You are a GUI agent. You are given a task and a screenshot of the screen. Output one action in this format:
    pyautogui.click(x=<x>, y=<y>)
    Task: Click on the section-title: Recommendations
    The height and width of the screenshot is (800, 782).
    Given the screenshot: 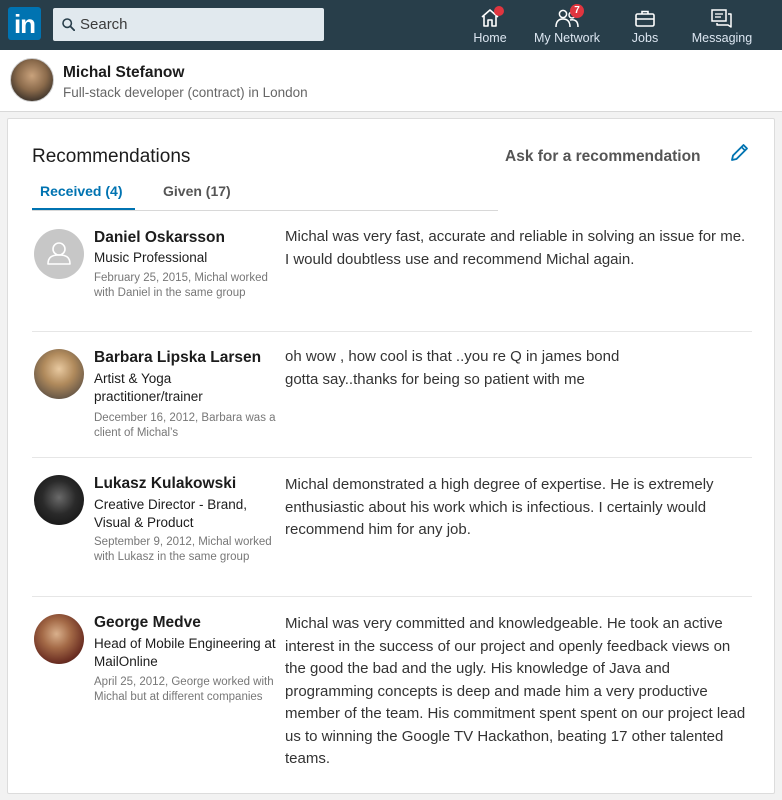 What is the action you would take?
    pyautogui.click(x=111, y=156)
    